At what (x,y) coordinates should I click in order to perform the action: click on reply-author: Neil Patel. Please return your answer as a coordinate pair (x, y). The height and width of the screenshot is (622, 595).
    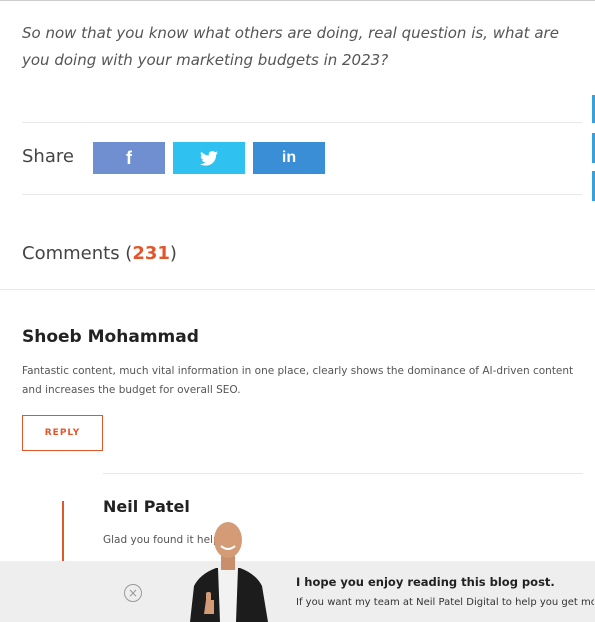
    Looking at the image, I should click on (146, 506).